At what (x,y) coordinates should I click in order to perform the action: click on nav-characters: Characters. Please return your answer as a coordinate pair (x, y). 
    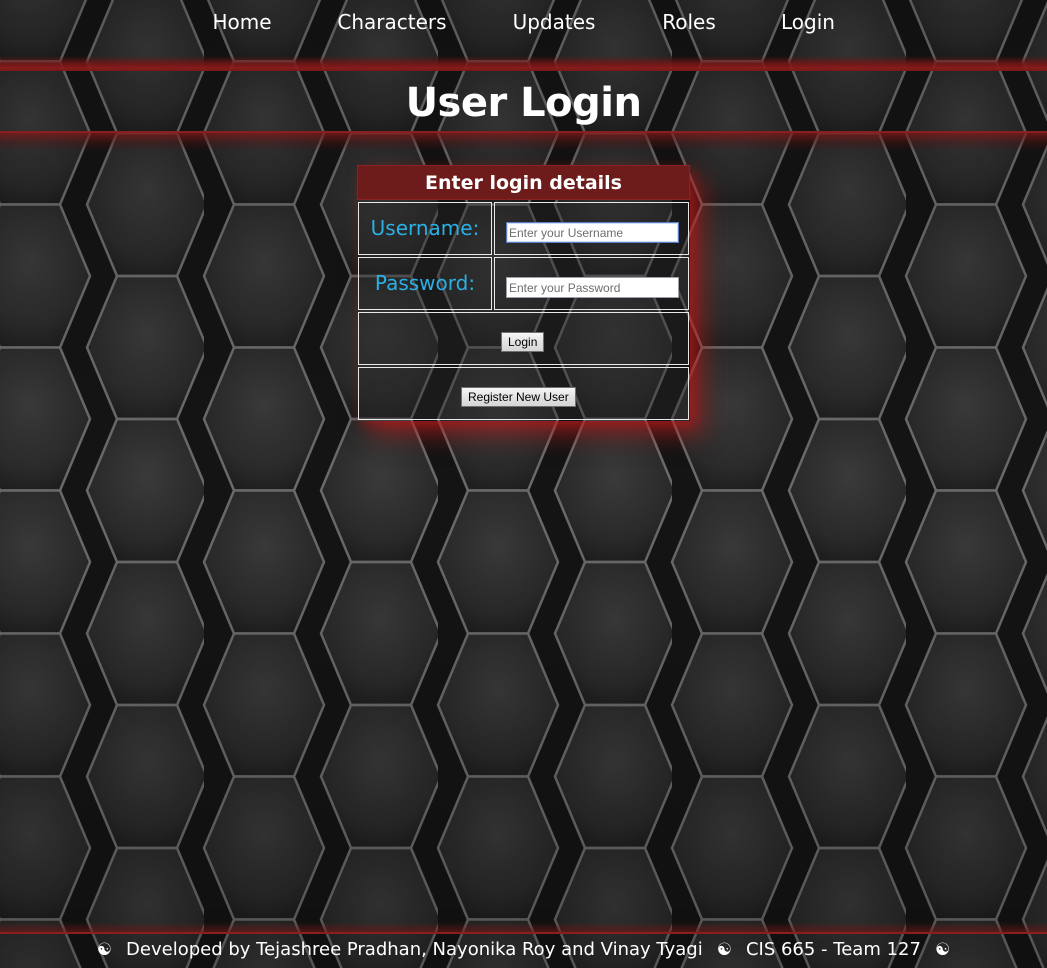
    Looking at the image, I should click on (391, 22).